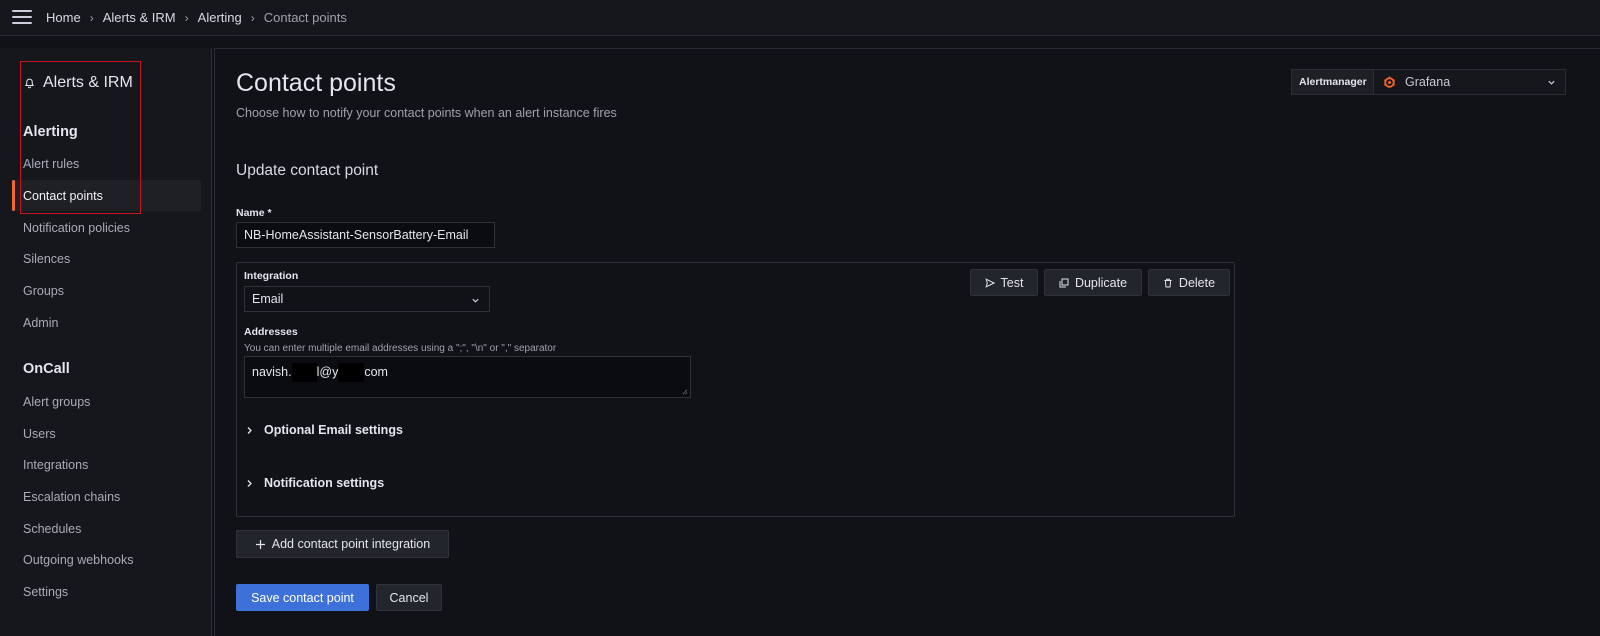 The width and height of the screenshot is (1600, 636). What do you see at coordinates (52, 529) in the screenshot?
I see `sidebar-item-schedules: Schedules` at bounding box center [52, 529].